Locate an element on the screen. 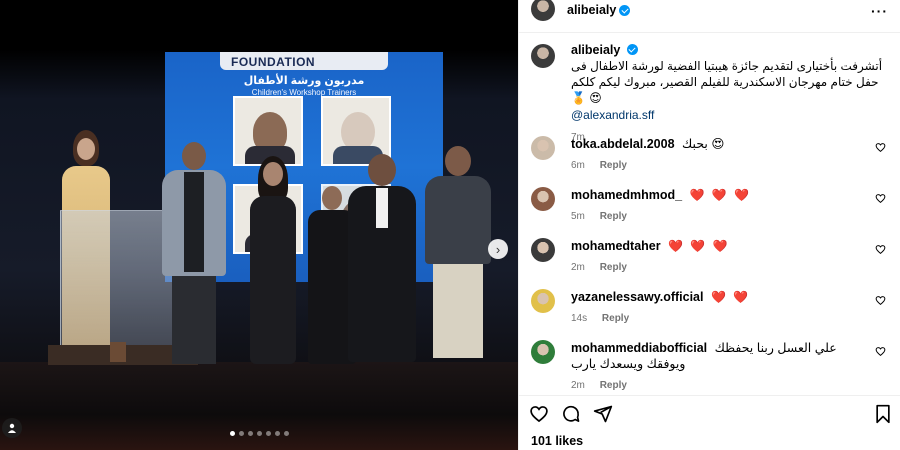 The width and height of the screenshot is (900, 450). comment-button is located at coordinates (571, 415).